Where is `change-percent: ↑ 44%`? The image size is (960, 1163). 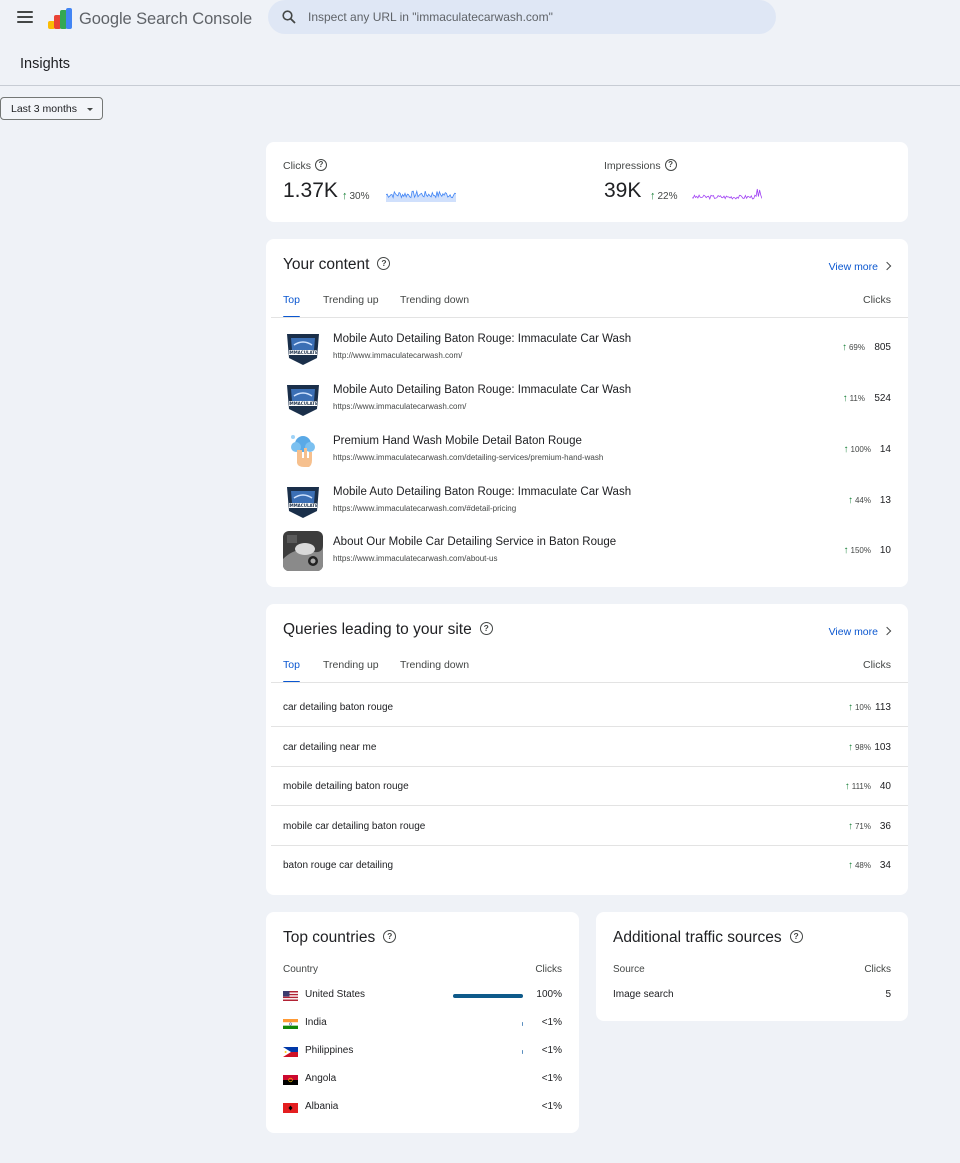
change-percent: ↑ 44% is located at coordinates (859, 500).